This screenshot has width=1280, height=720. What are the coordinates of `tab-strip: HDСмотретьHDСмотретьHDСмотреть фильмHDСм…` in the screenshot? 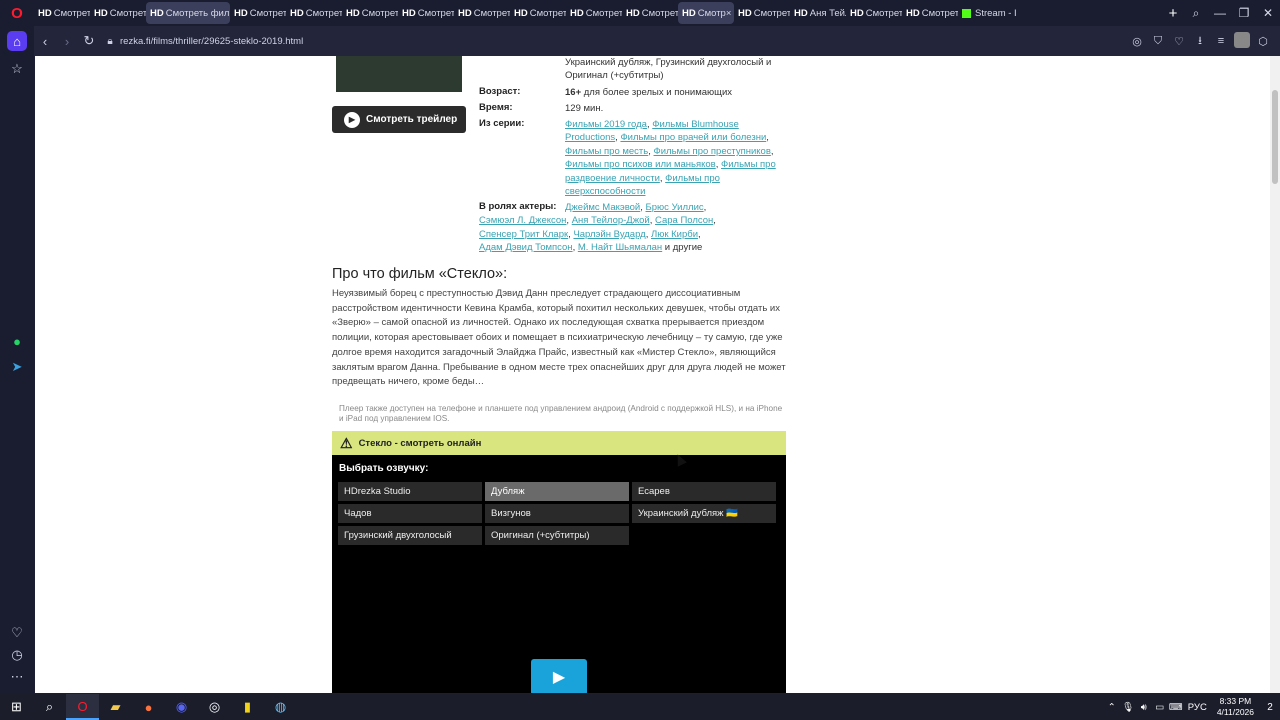 It's located at (598, 13).